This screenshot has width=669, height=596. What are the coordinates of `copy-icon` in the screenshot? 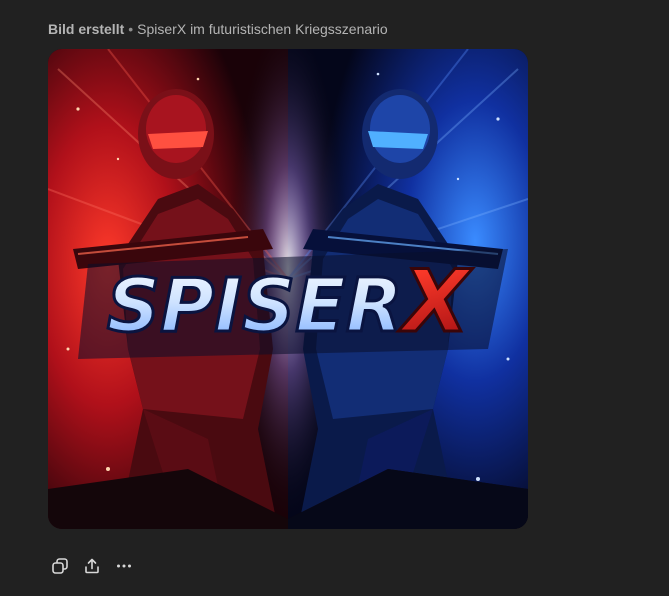 It's located at (60, 566).